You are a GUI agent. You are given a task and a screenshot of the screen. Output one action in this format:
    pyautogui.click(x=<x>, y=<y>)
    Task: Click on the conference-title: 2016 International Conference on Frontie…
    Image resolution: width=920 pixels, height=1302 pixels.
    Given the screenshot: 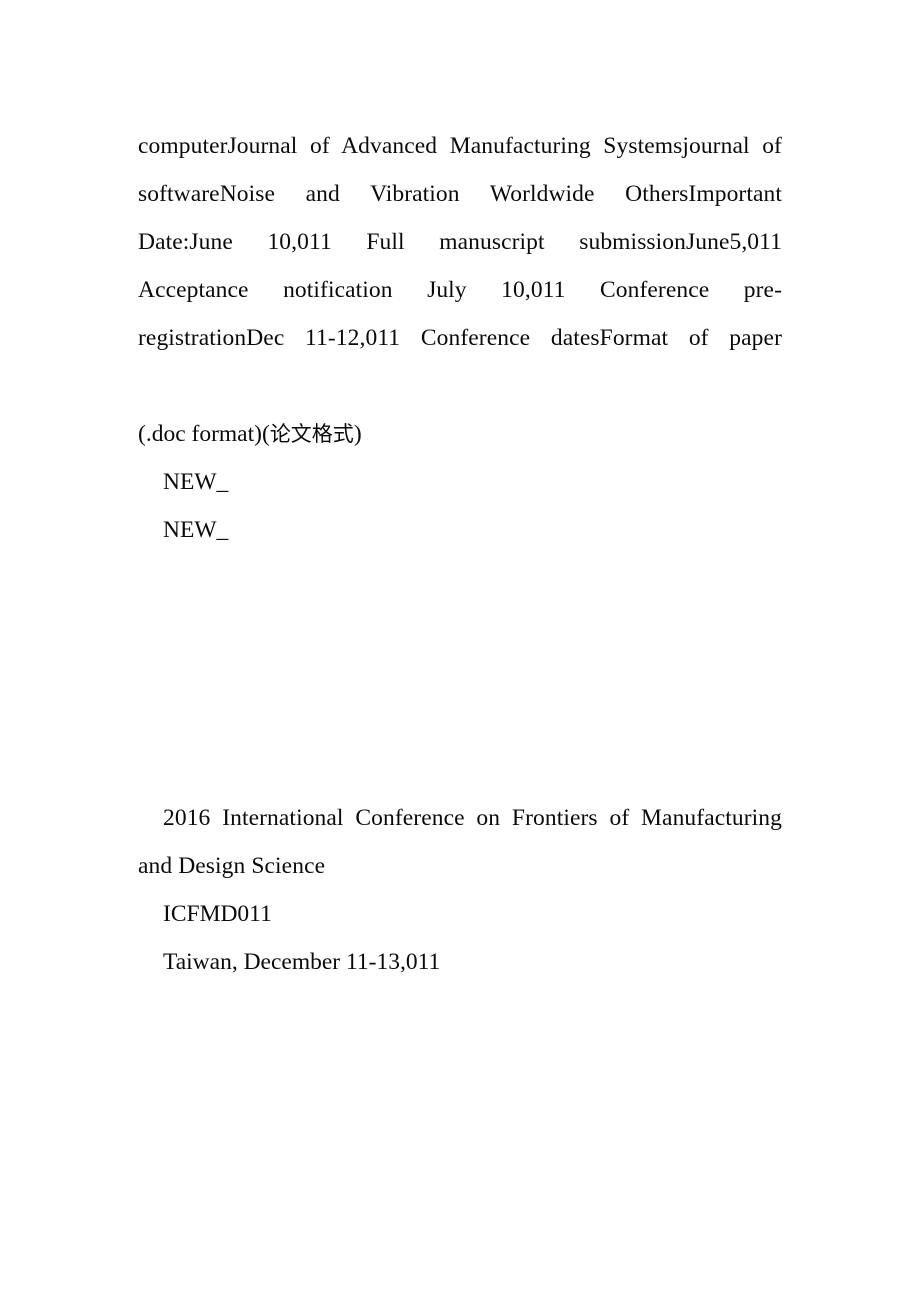 What is the action you would take?
    pyautogui.click(x=460, y=842)
    